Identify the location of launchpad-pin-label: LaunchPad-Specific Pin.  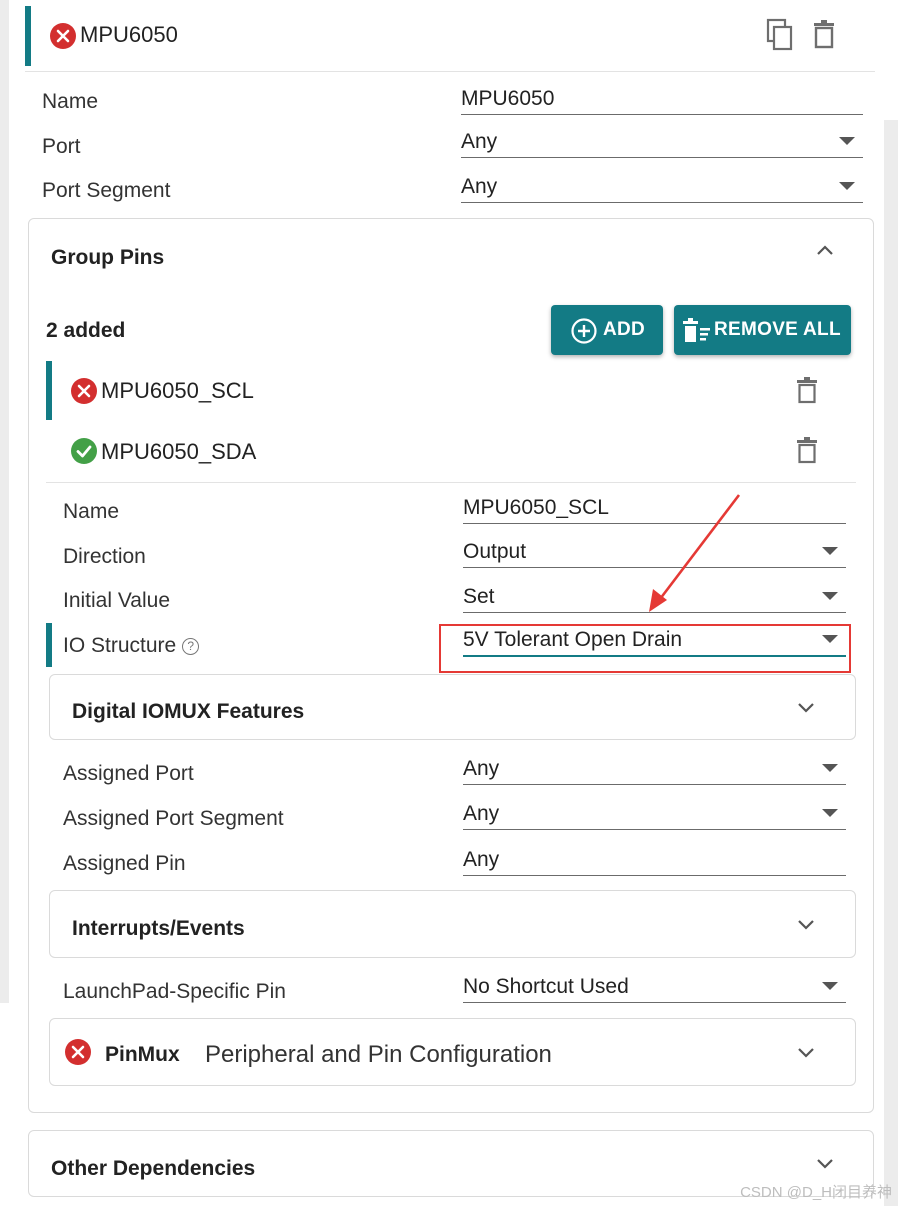
(174, 991).